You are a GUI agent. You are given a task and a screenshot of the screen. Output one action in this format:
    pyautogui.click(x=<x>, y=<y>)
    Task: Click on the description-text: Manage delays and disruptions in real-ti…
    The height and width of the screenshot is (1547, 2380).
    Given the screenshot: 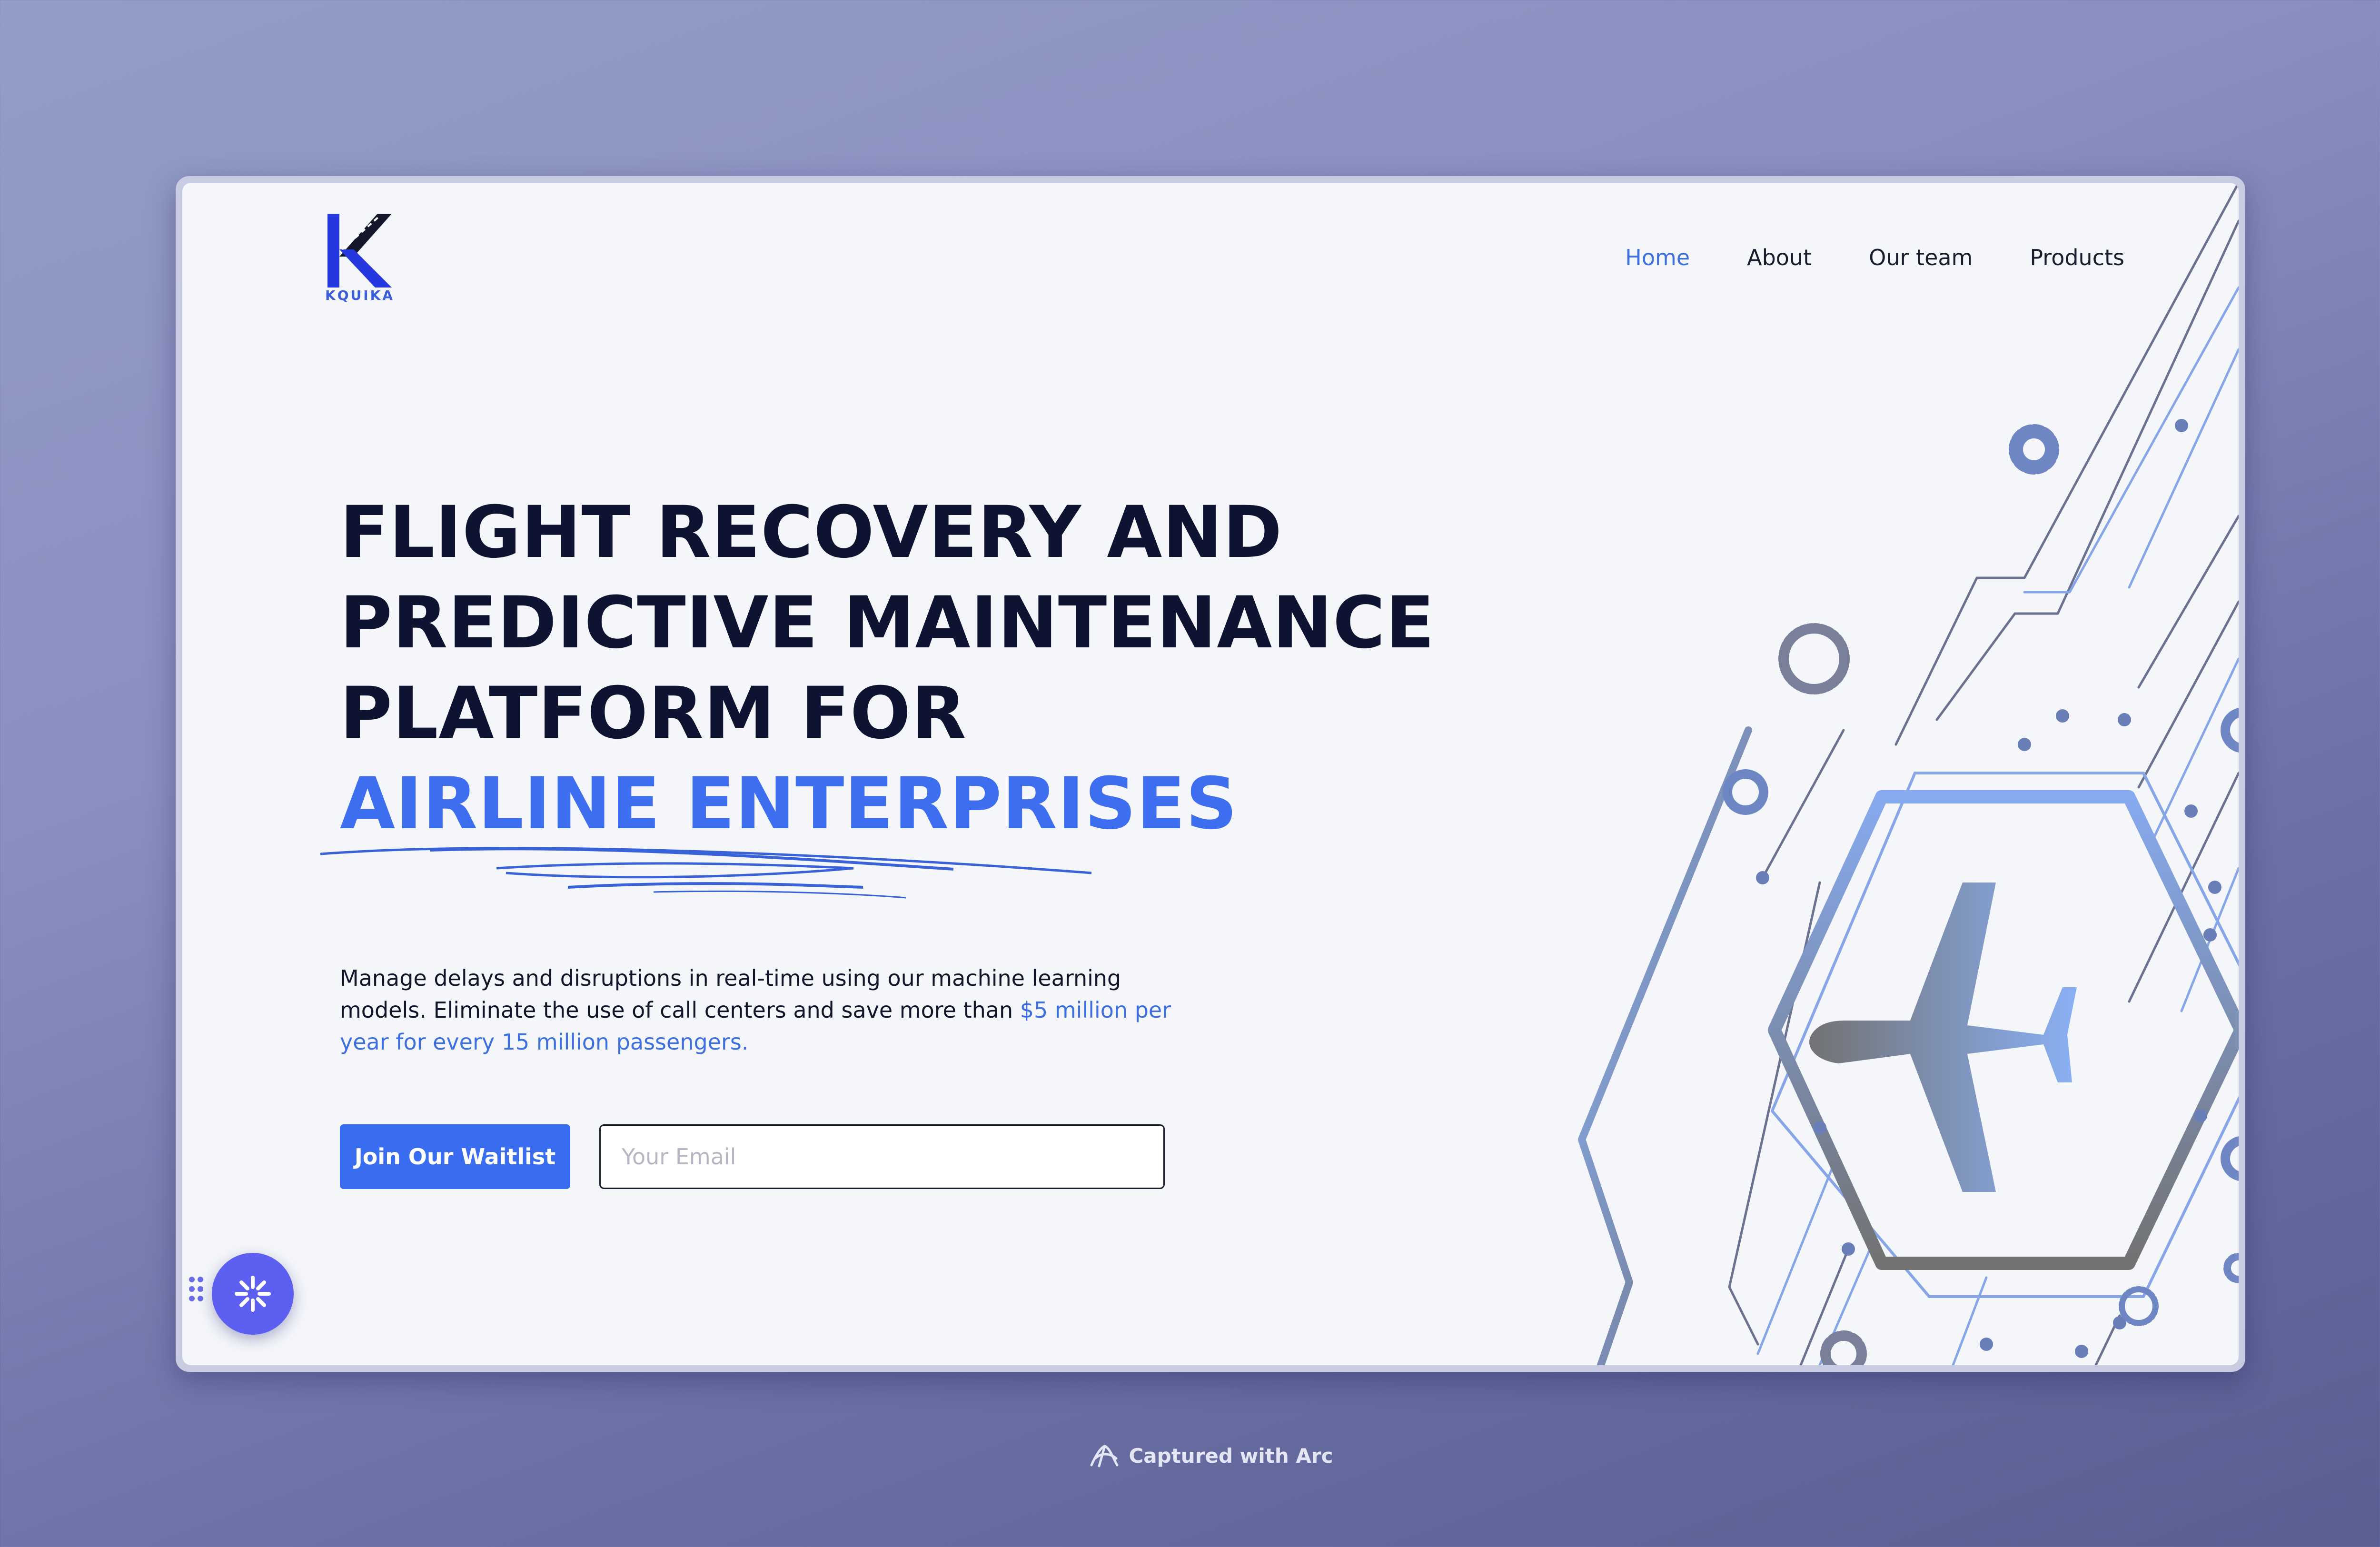 What is the action you would take?
    pyautogui.click(x=730, y=994)
    